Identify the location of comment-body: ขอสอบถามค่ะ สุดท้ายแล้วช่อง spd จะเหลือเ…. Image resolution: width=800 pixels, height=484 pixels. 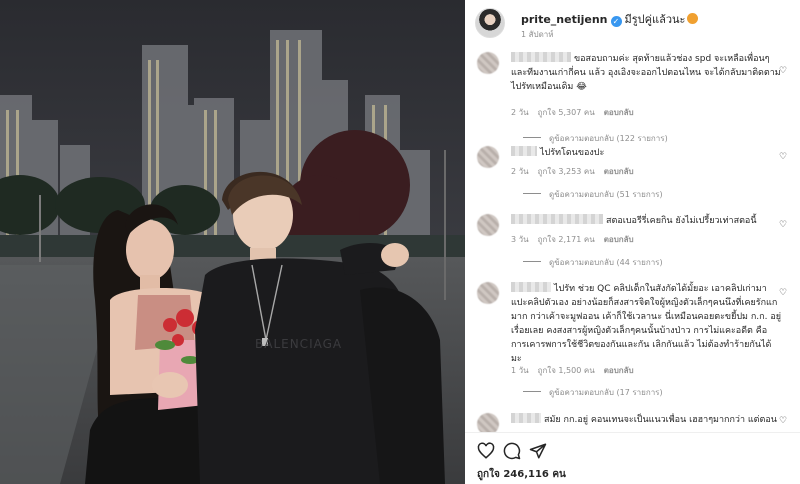
(646, 73).